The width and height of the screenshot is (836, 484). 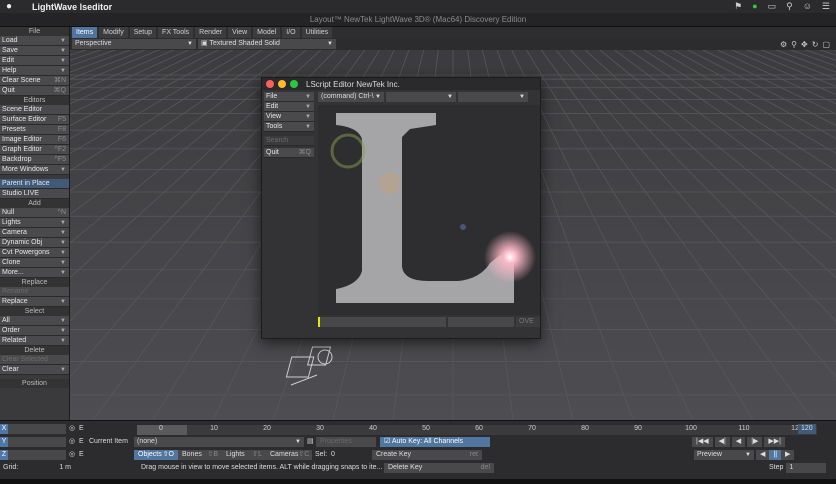 I want to click on next-key-icon: |▶, so click(x=755, y=441).